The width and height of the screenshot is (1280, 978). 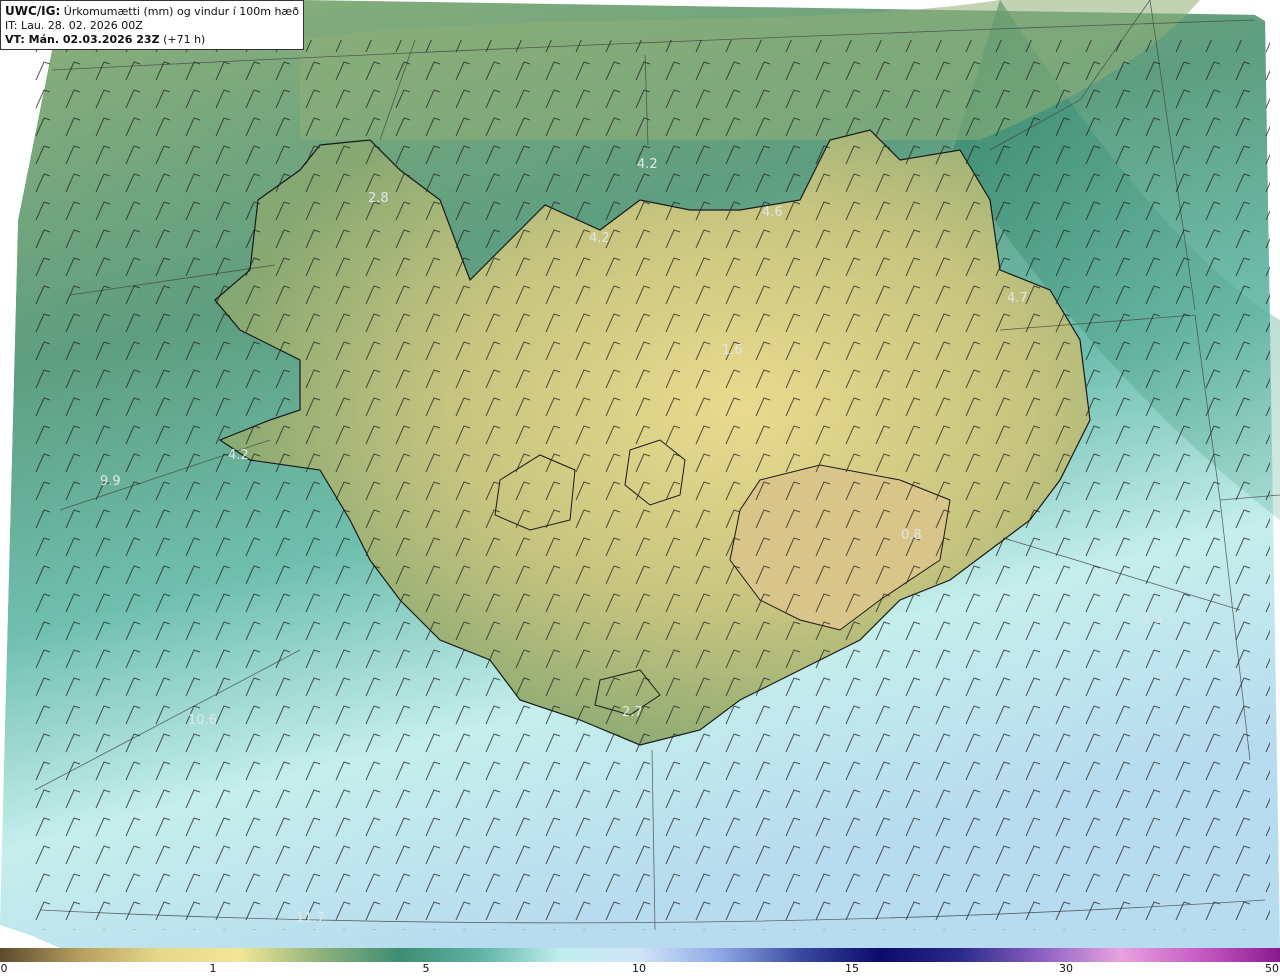 What do you see at coordinates (33, 11) in the screenshot?
I see `model-code: UWC/IG:` at bounding box center [33, 11].